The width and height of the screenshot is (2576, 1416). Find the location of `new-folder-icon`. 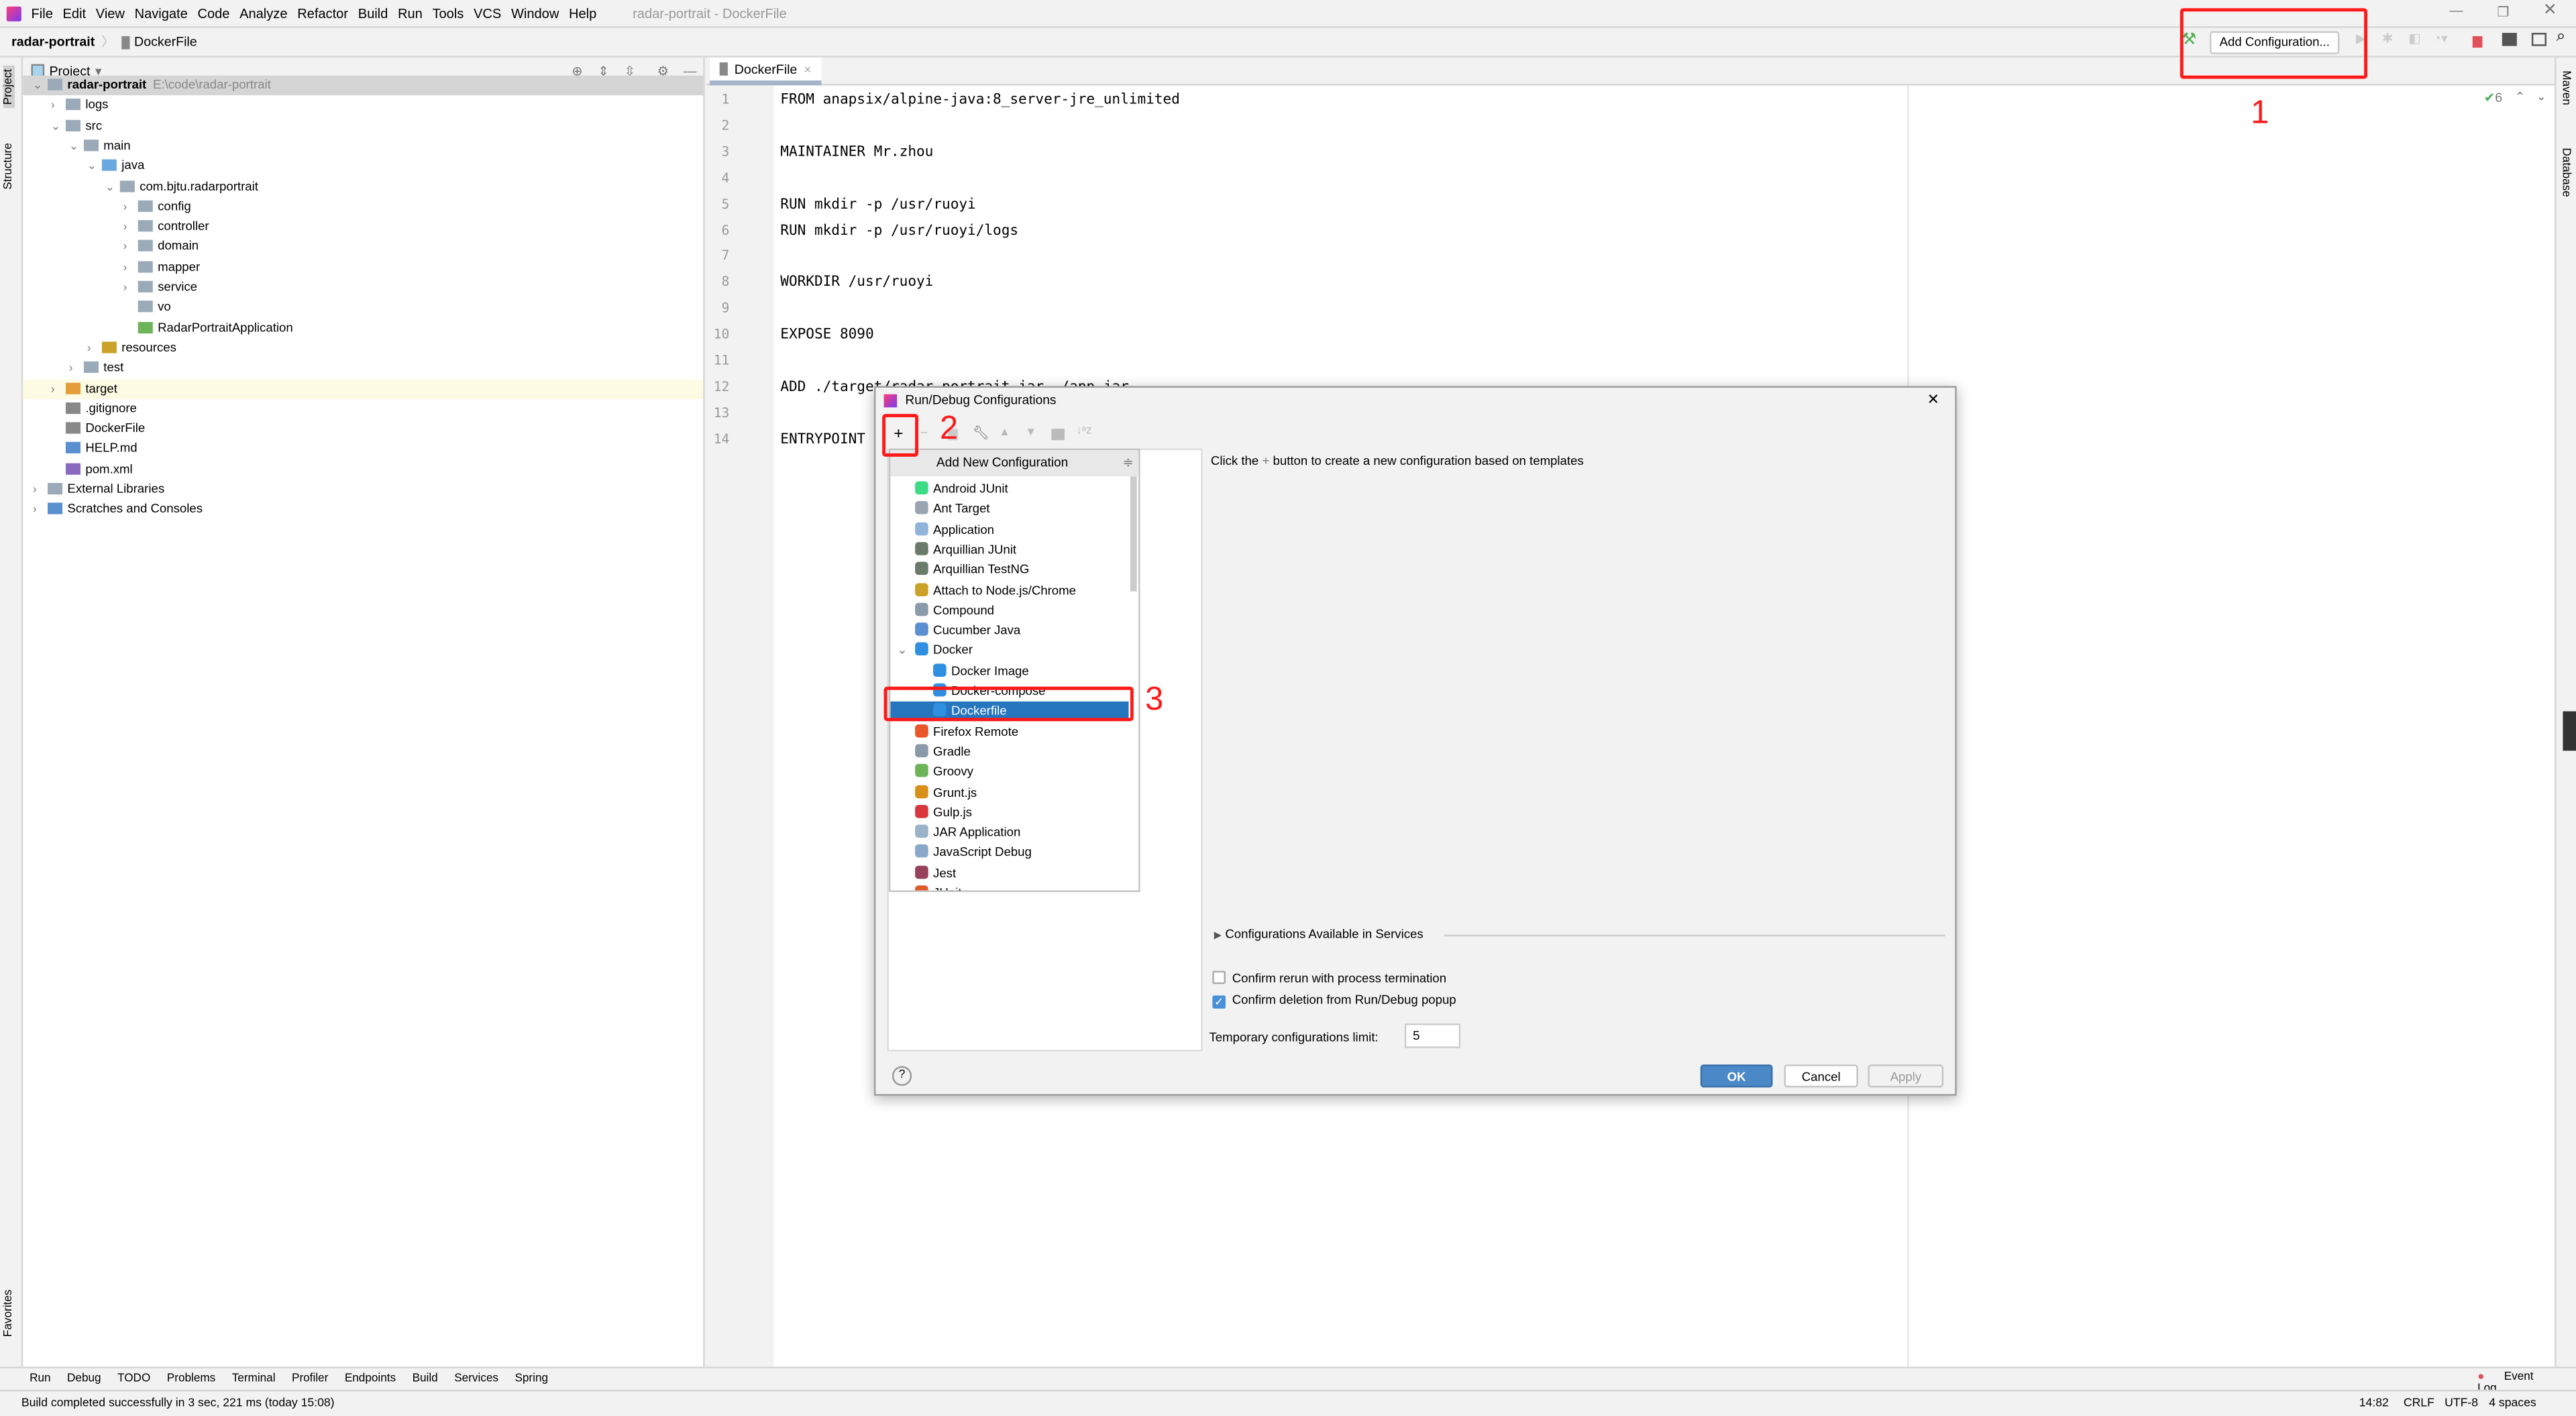

new-folder-icon is located at coordinates (1058, 435).